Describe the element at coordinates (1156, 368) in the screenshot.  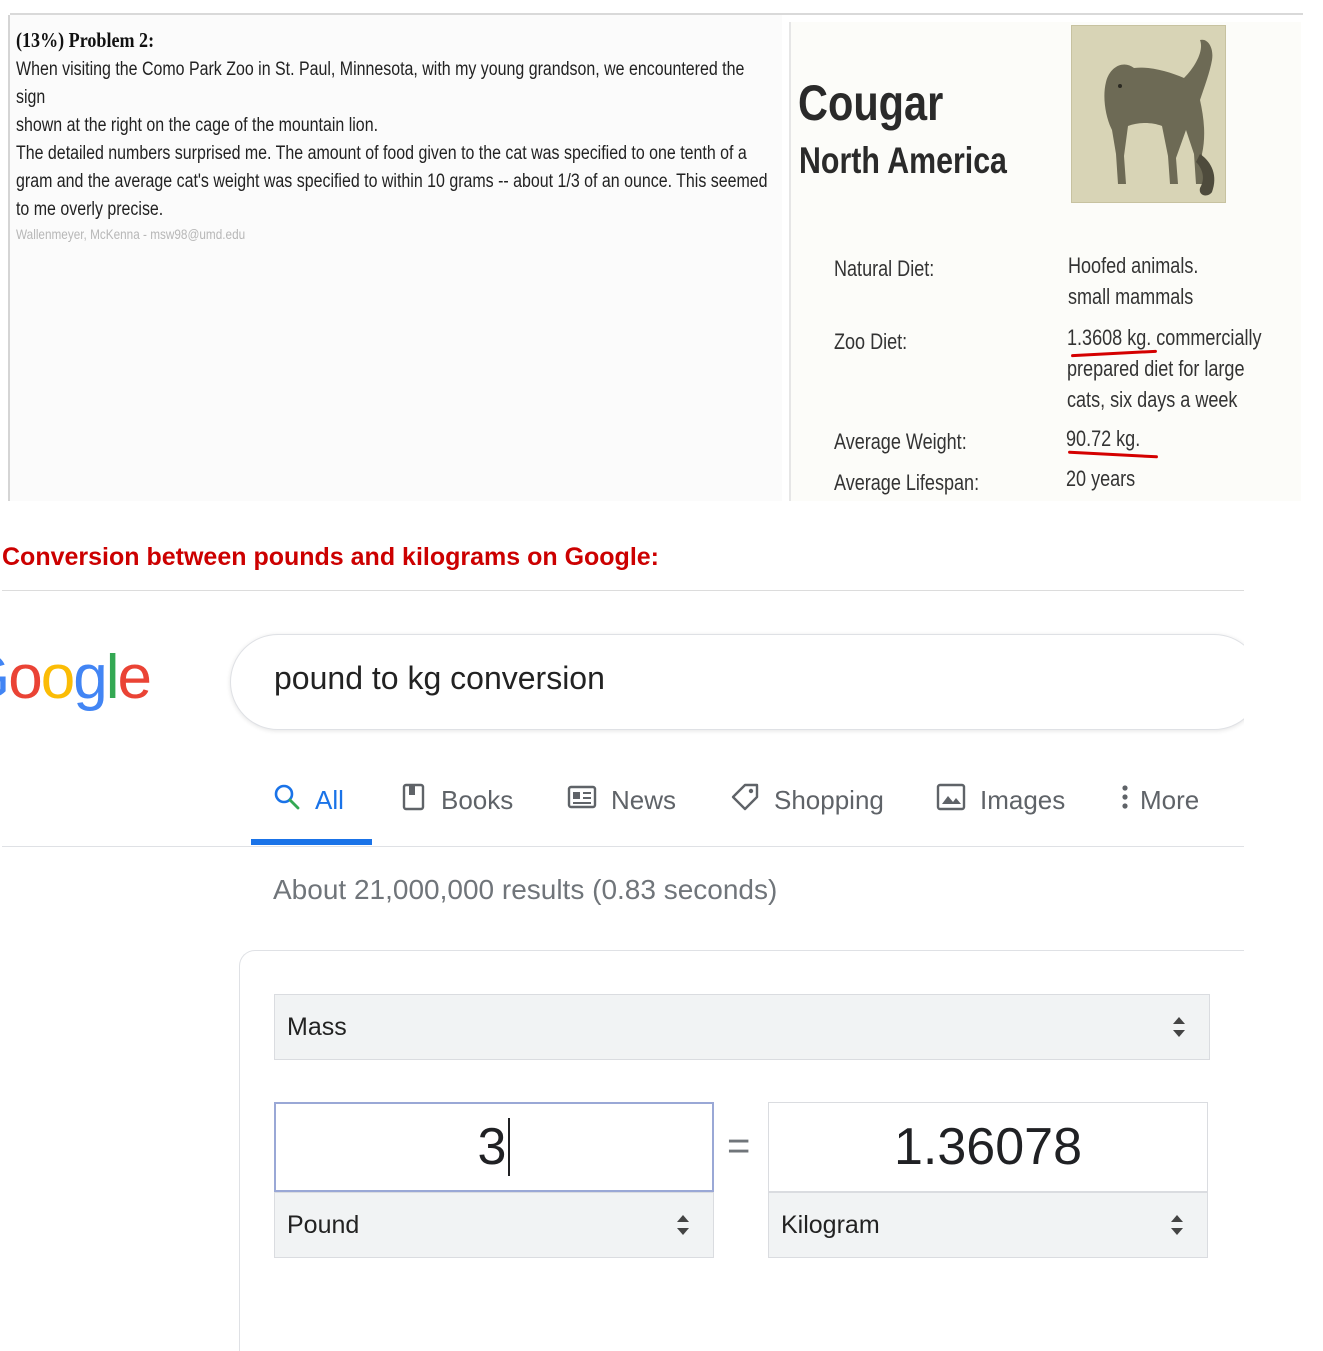
I see `sign-value-line: prepared diet for large` at that location.